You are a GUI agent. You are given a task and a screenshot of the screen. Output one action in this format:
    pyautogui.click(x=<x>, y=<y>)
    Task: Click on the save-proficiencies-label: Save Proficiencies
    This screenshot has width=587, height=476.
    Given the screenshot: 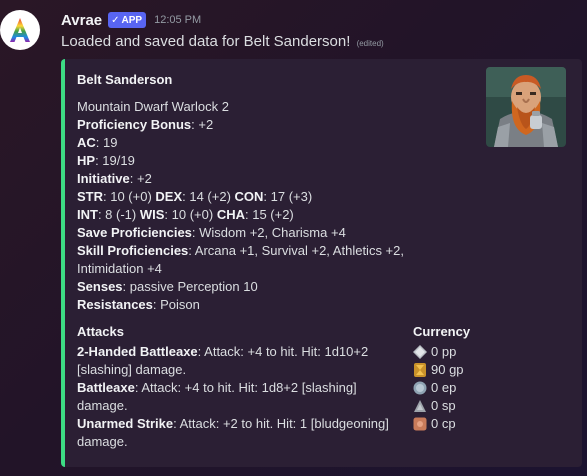 What is the action you would take?
    pyautogui.click(x=134, y=232)
    